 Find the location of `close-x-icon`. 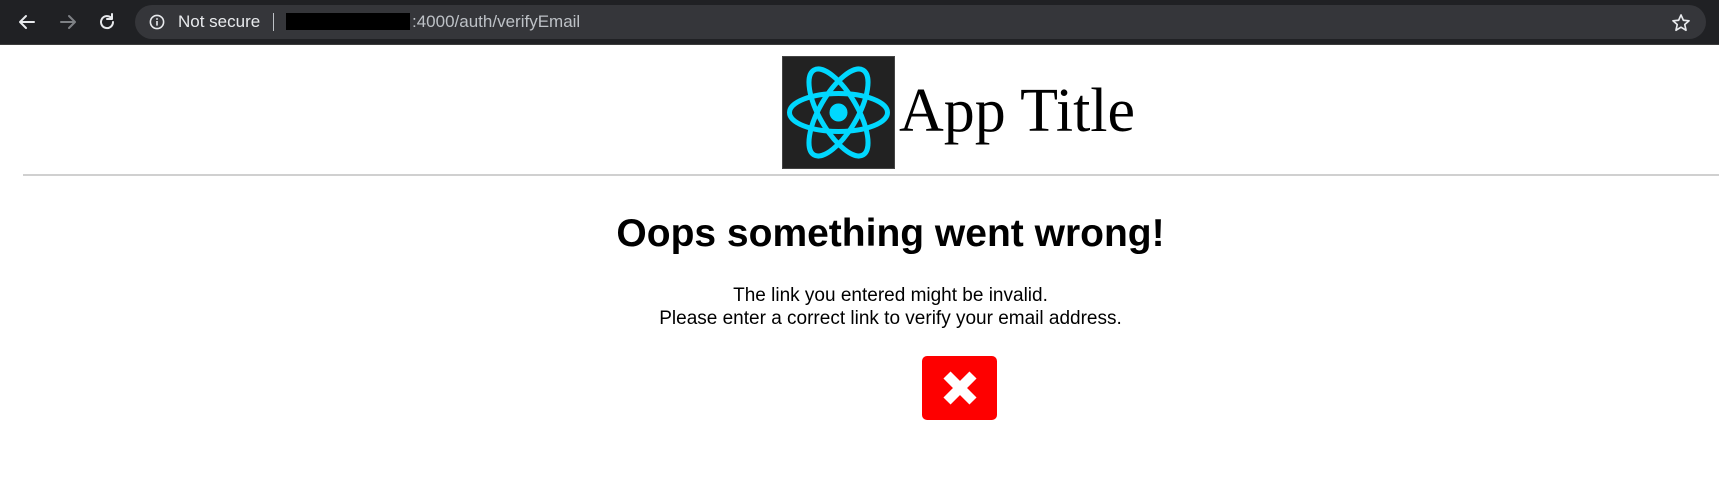

close-x-icon is located at coordinates (959, 388).